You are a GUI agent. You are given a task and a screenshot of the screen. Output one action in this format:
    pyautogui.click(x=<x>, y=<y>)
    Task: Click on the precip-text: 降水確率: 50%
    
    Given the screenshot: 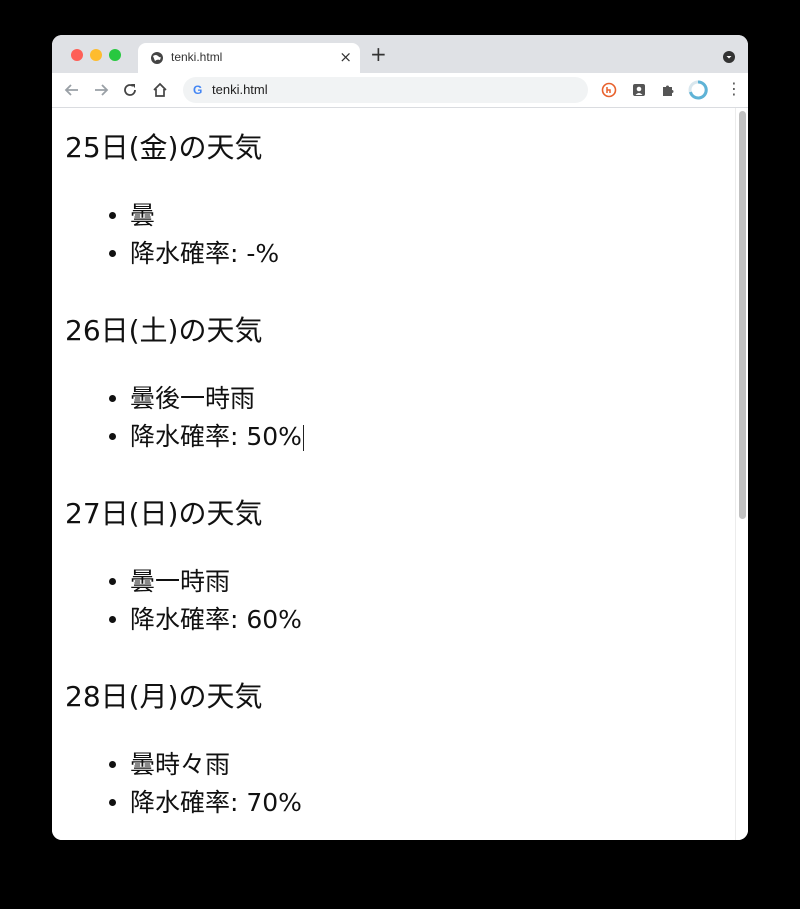 What is the action you would take?
    pyautogui.click(x=216, y=436)
    